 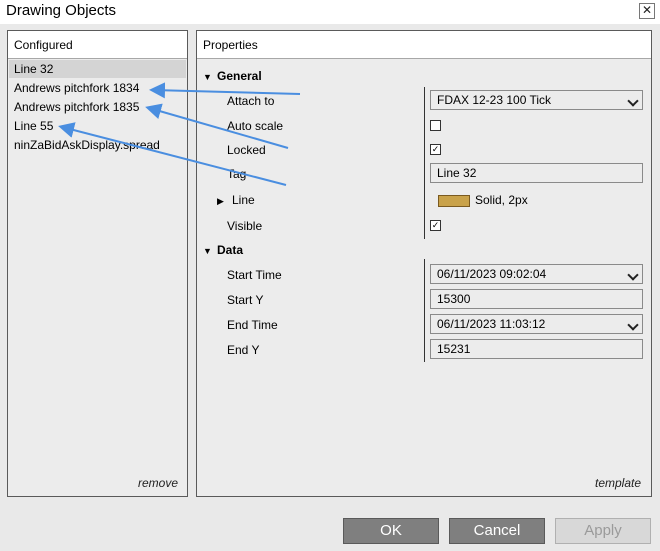 I want to click on annotation-arrows, so click(x=179, y=134).